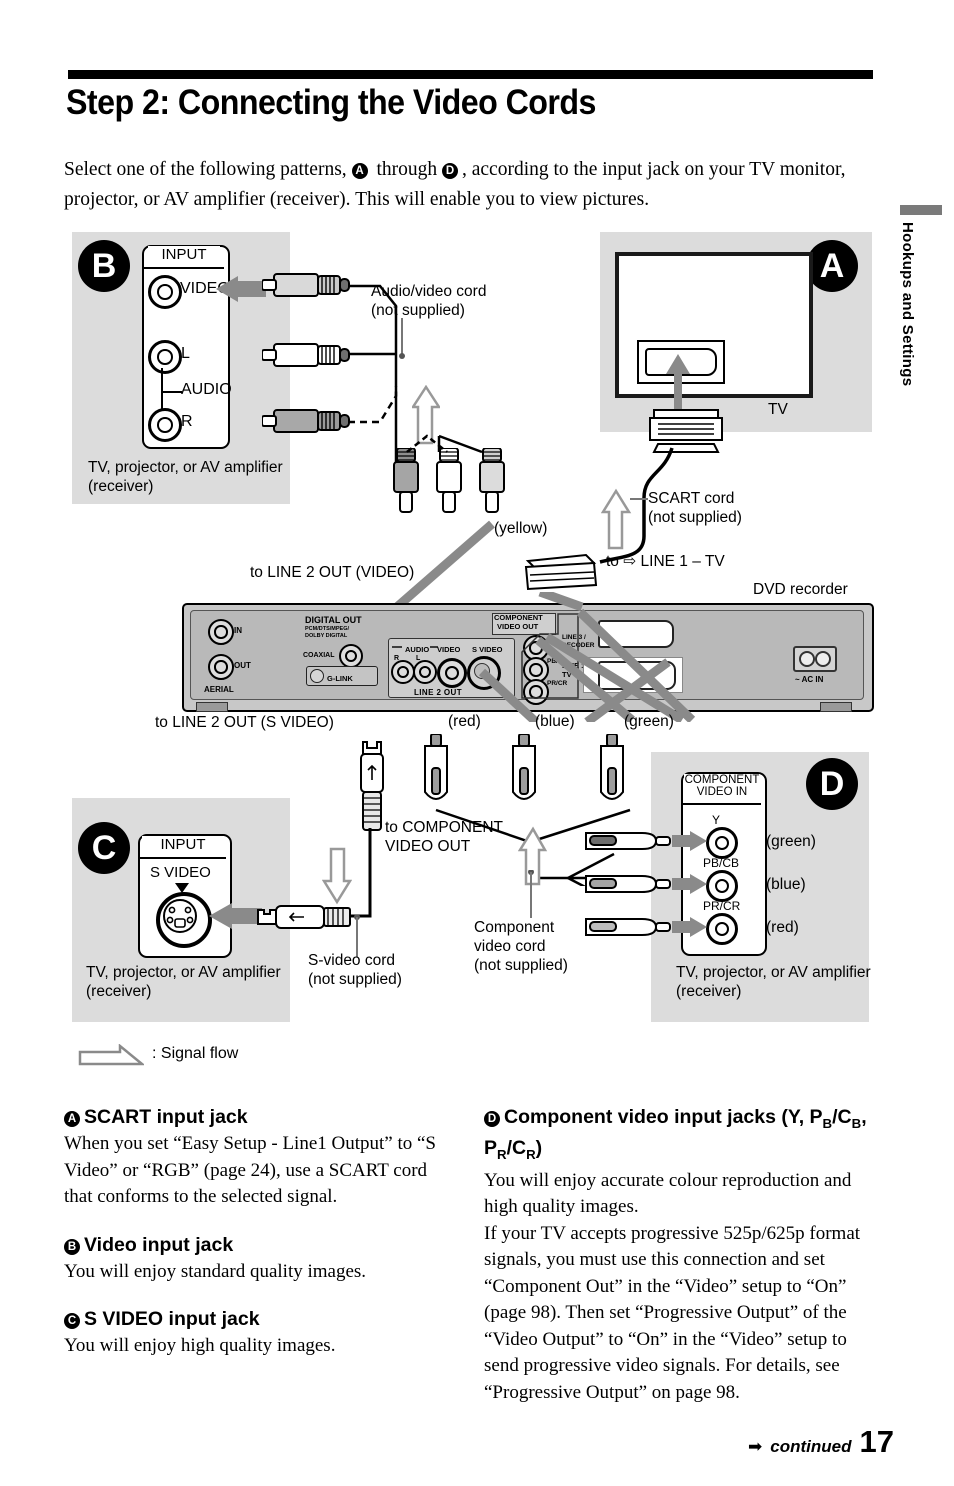 This screenshot has width=954, height=1486. I want to click on intro-text-2: through, so click(406, 169).